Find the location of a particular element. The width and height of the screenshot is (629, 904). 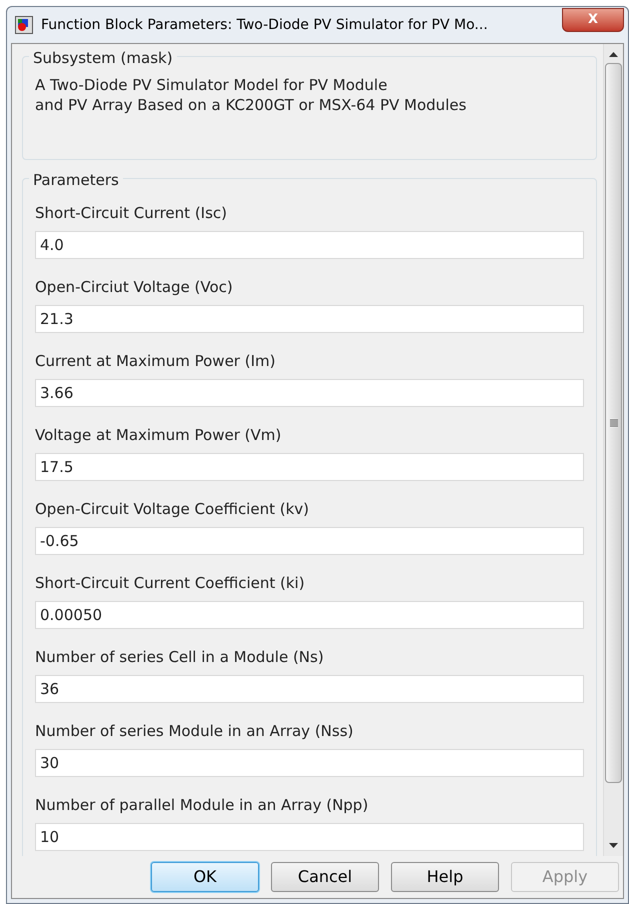

field-label: Short-Circuit Current (Isc) is located at coordinates (131, 213).